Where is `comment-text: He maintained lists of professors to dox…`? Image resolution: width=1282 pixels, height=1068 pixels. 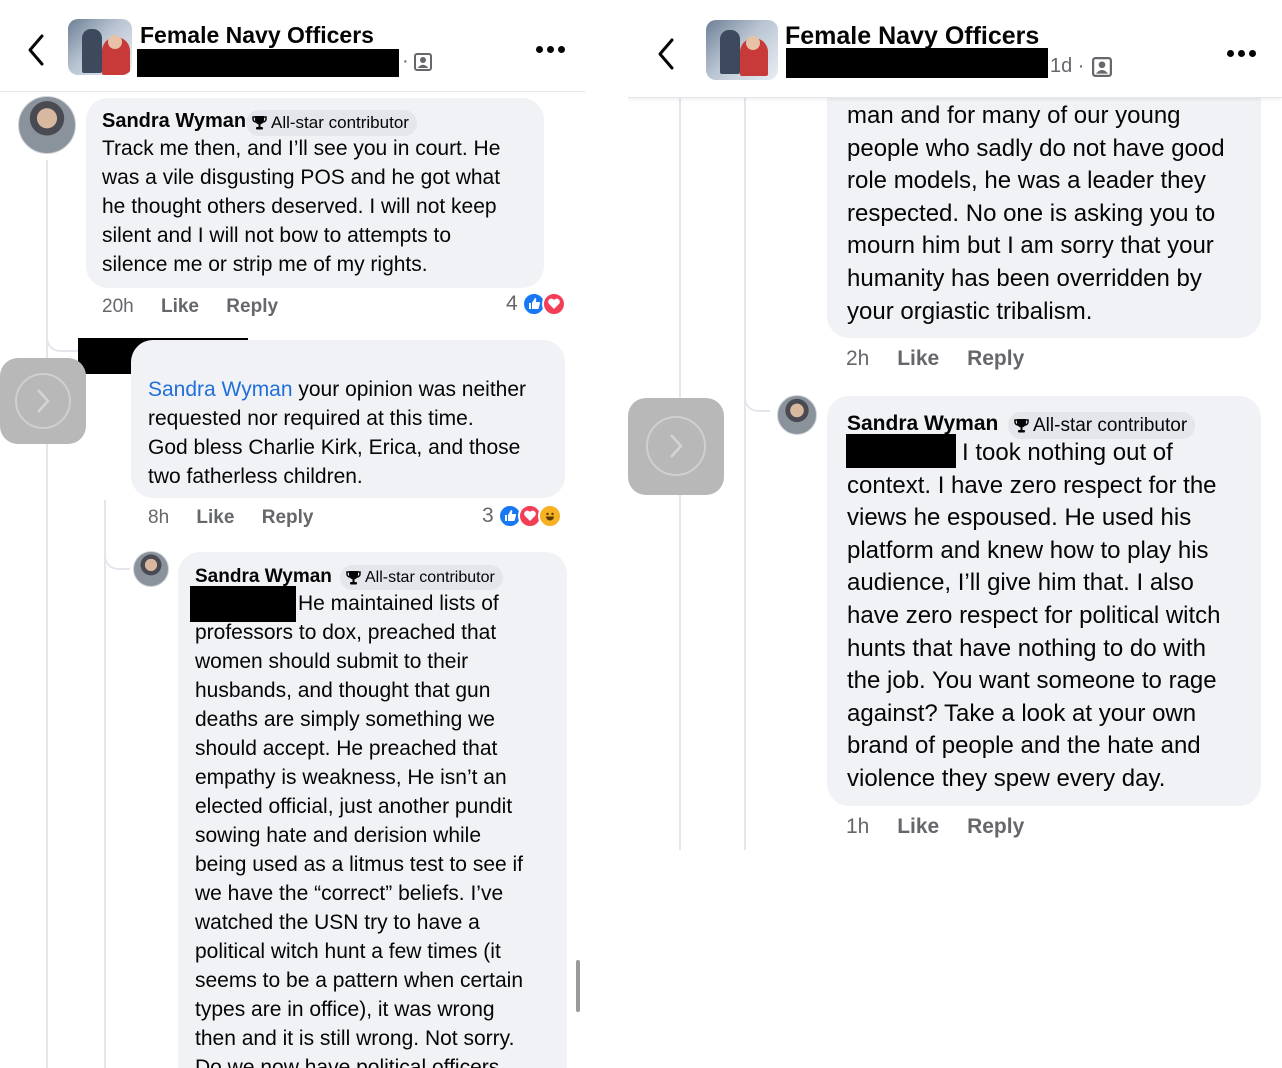
comment-text: He maintained lists of professors to dox… is located at coordinates (359, 830).